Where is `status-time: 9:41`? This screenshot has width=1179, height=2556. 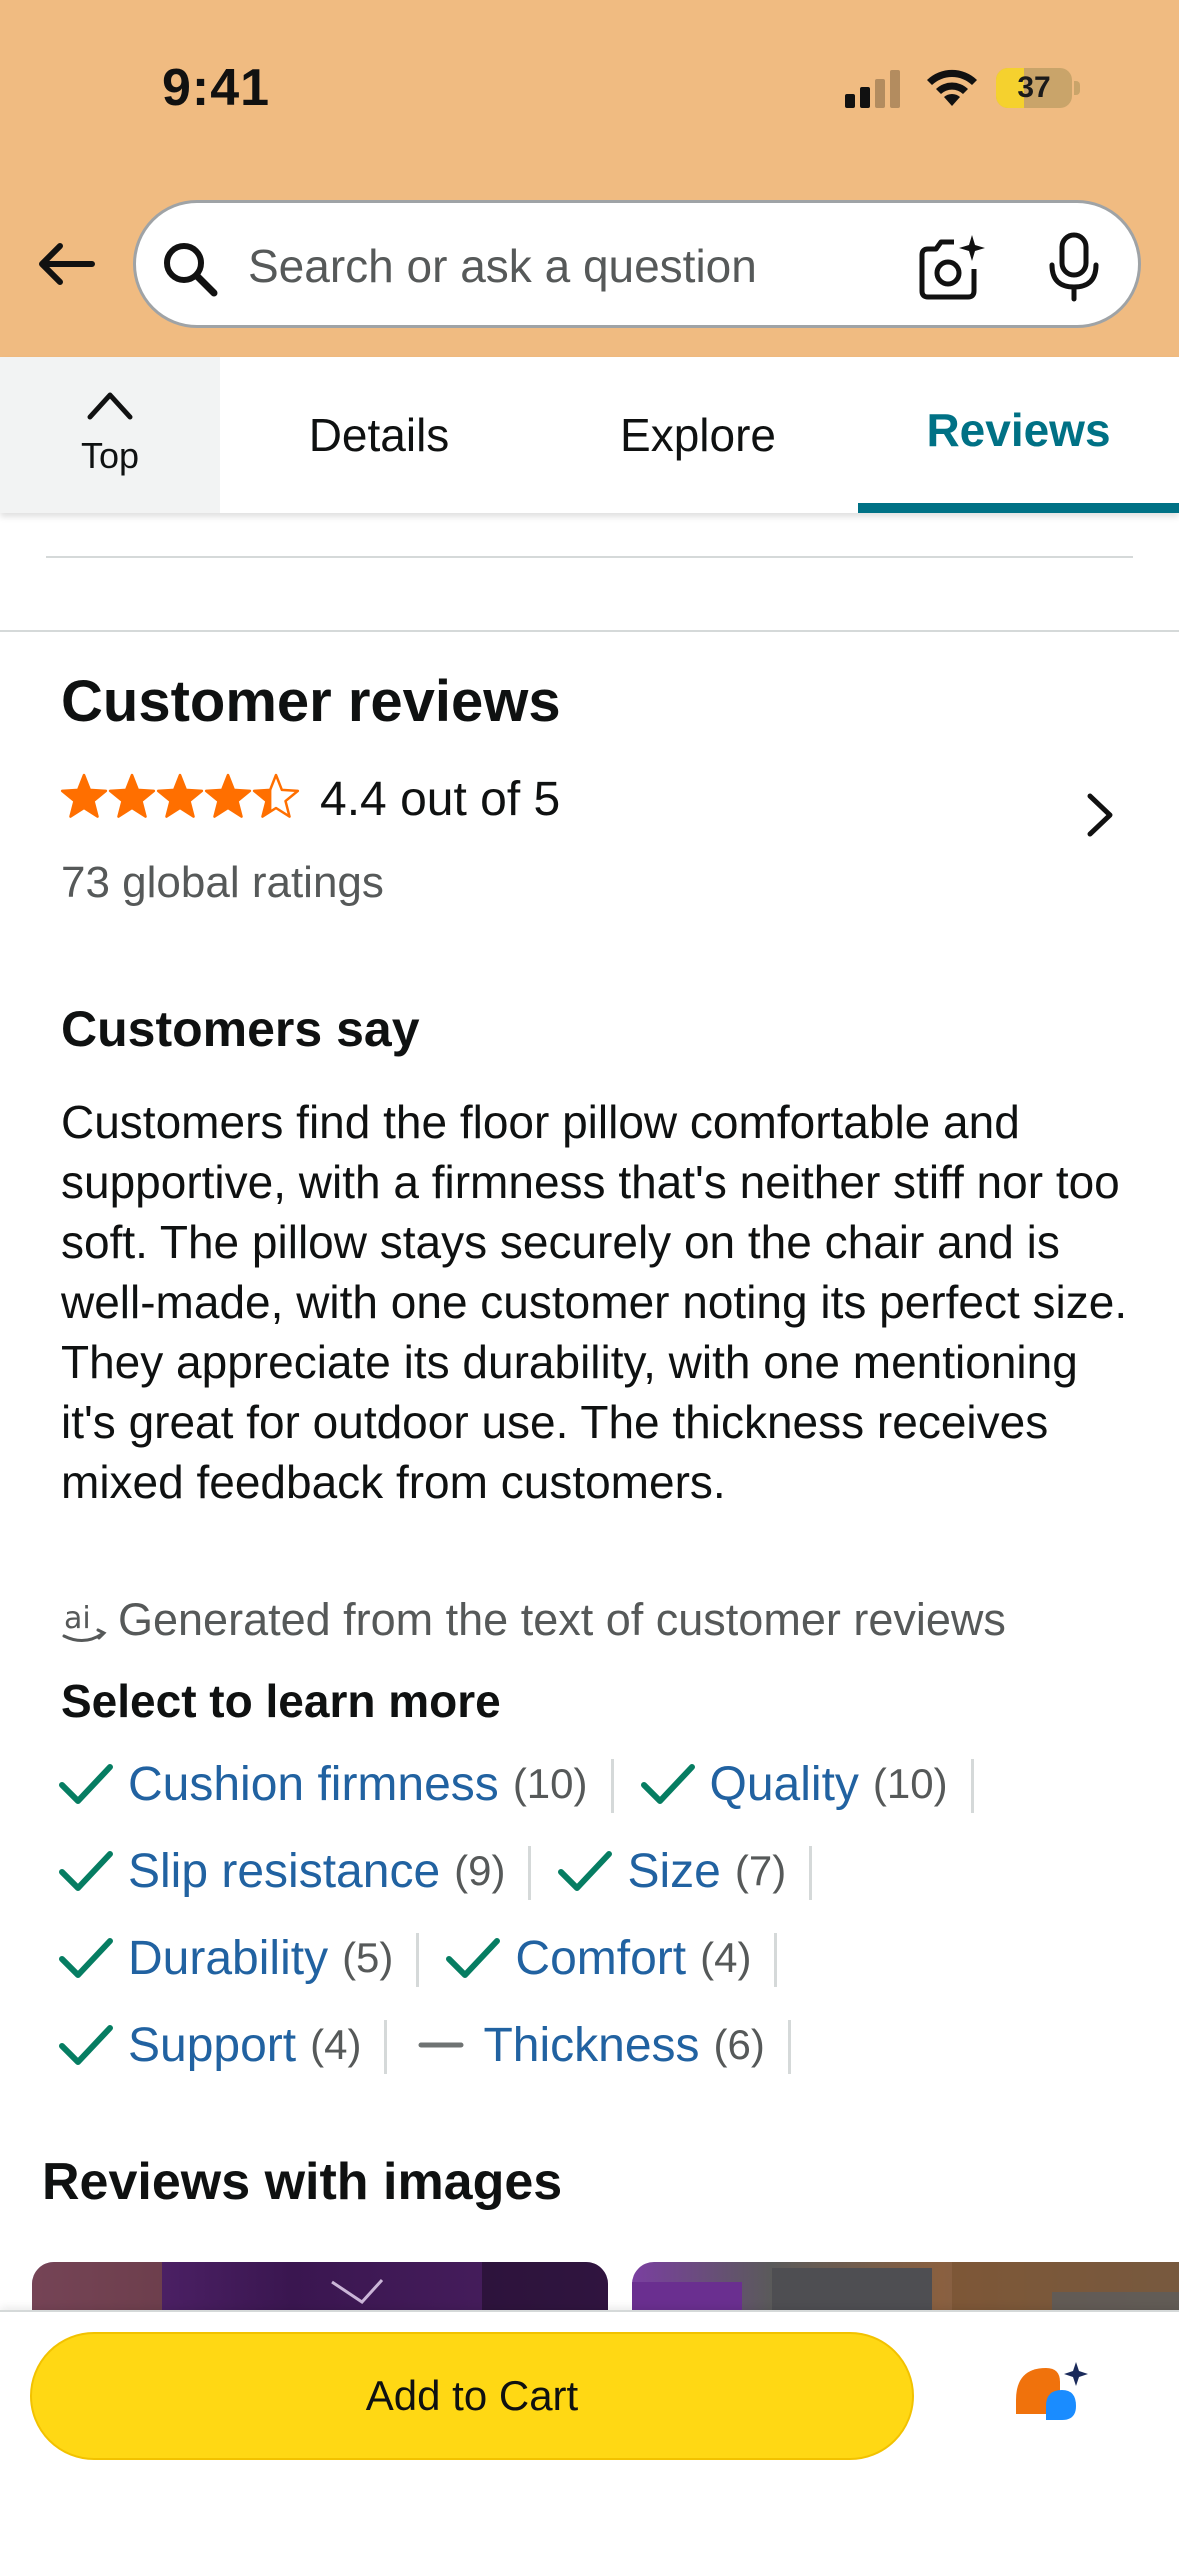 status-time: 9:41 is located at coordinates (216, 88).